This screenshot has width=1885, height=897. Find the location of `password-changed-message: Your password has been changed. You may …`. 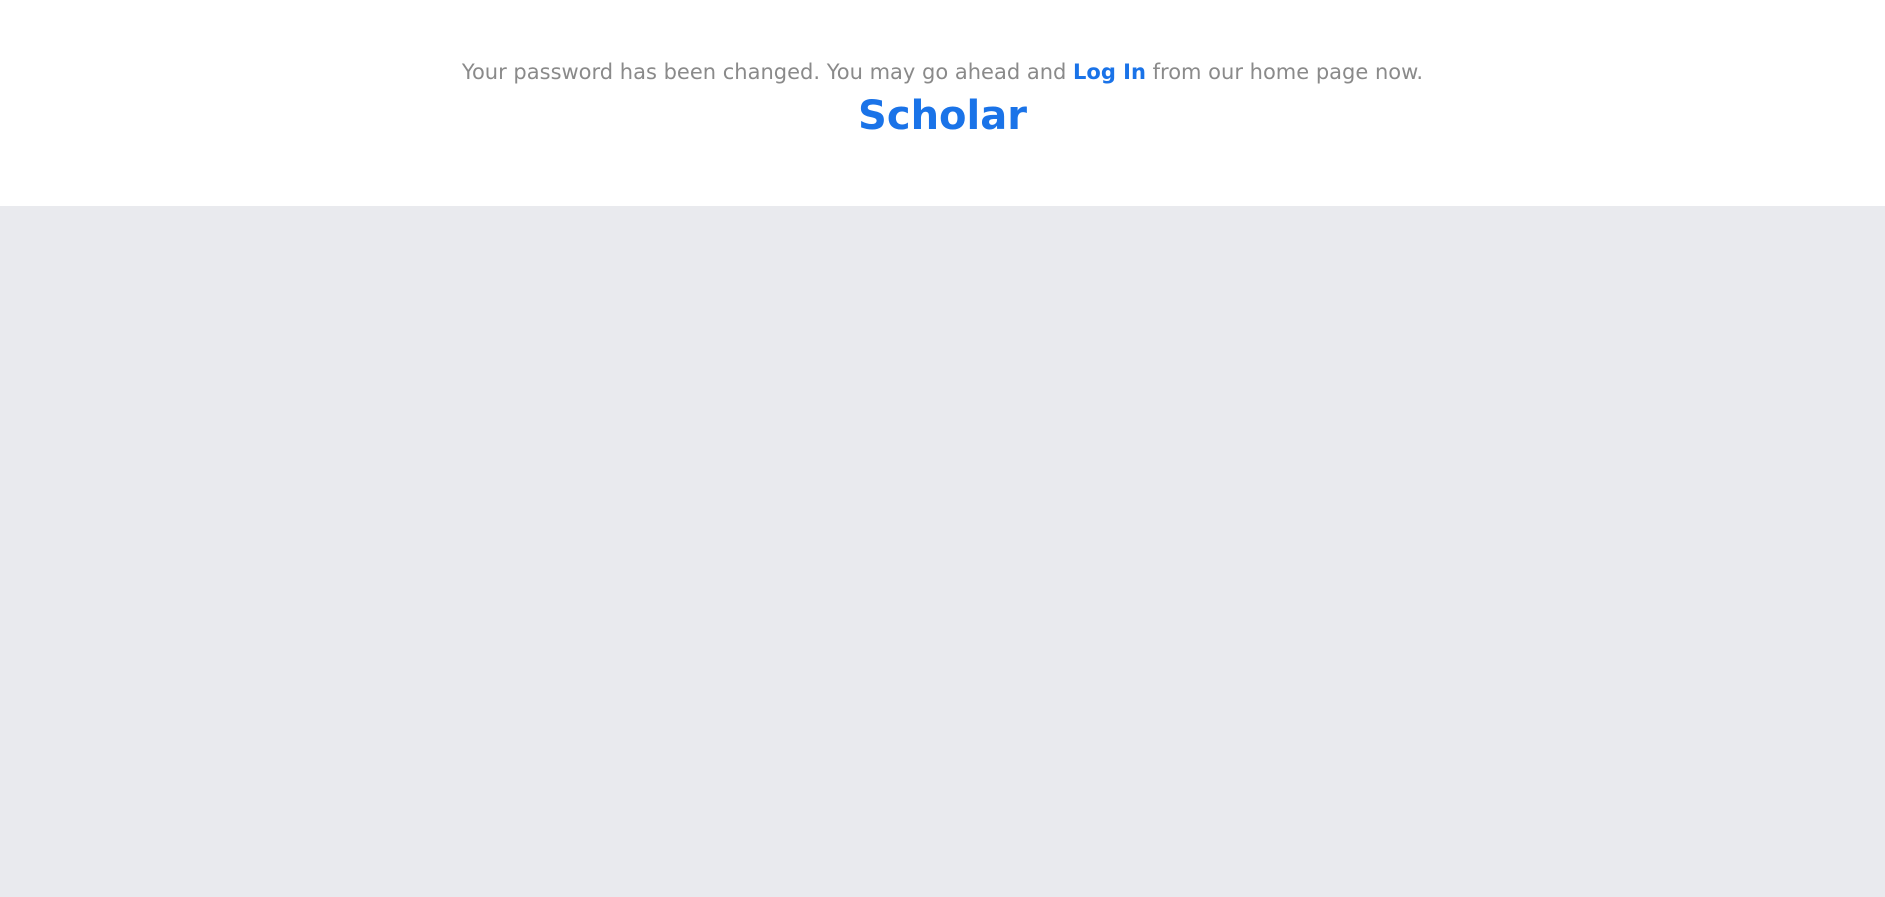

password-changed-message: Your password has been changed. You may … is located at coordinates (942, 72).